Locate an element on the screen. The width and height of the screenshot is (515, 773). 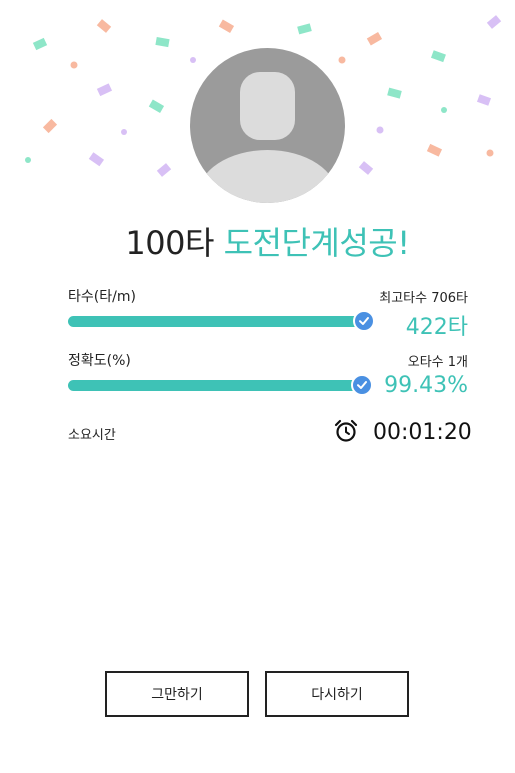
speed-check-icon is located at coordinates (364, 321).